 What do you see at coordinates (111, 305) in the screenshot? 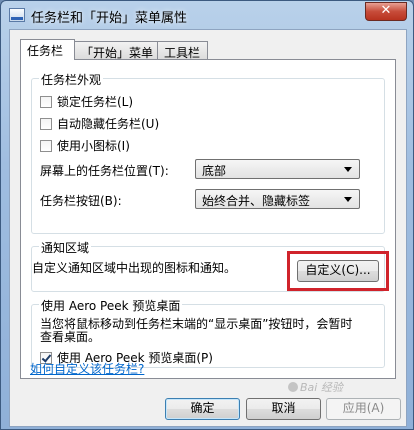
I see `group-title-aero-peek: 使用 Aero Peek 预览桌面` at bounding box center [111, 305].